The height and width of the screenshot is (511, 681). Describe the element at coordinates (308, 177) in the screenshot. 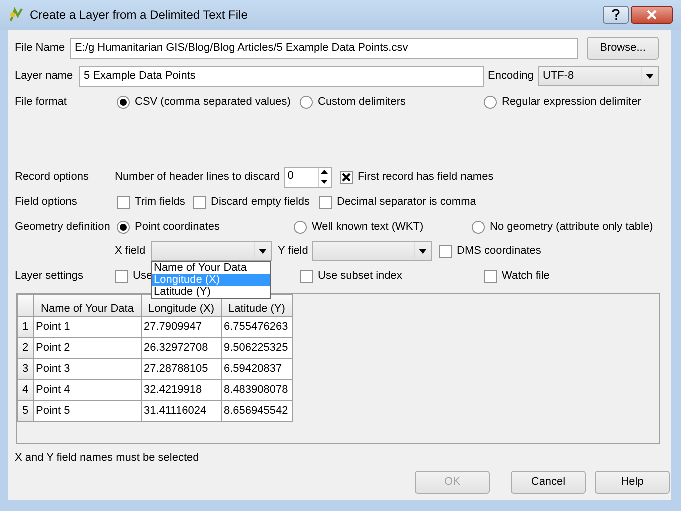

I see `header-lines-spinbox: 0` at that location.